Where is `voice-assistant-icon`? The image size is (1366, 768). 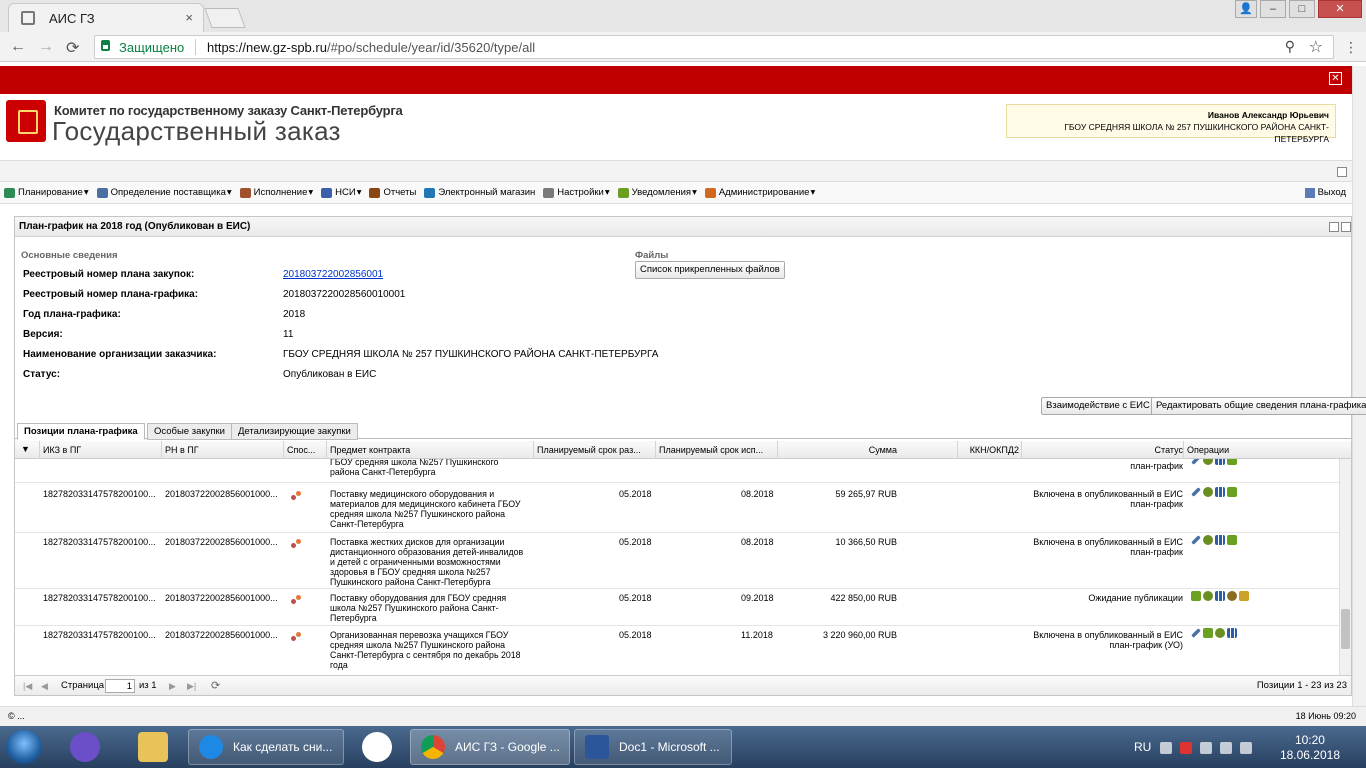 voice-assistant-icon is located at coordinates (85, 747).